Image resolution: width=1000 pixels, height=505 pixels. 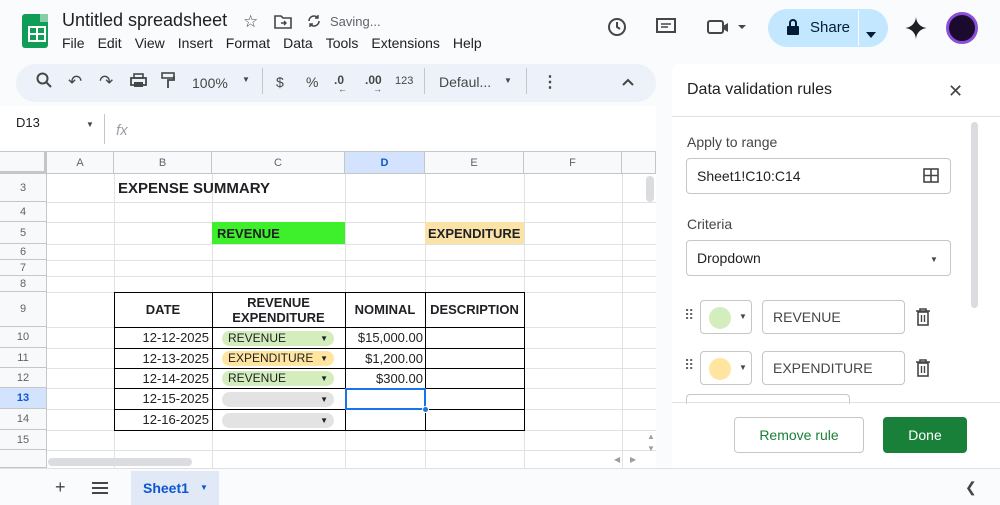 What do you see at coordinates (974, 215) in the screenshot?
I see `panel-scrollbar` at bounding box center [974, 215].